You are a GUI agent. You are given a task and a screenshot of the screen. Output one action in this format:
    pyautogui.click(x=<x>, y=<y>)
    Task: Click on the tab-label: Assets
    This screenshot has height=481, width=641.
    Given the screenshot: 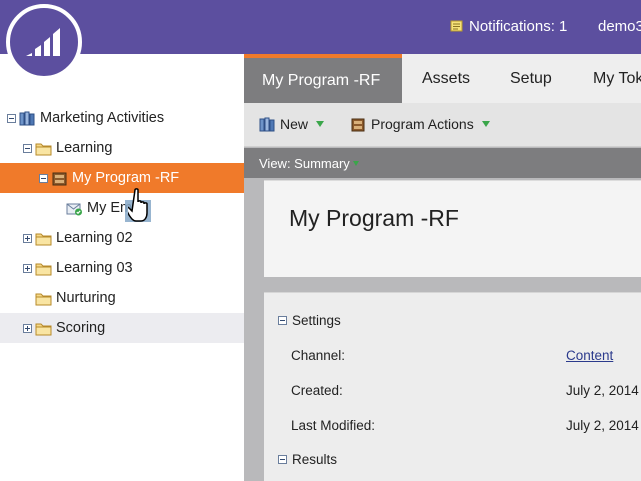 What is the action you would take?
    pyautogui.click(x=446, y=78)
    